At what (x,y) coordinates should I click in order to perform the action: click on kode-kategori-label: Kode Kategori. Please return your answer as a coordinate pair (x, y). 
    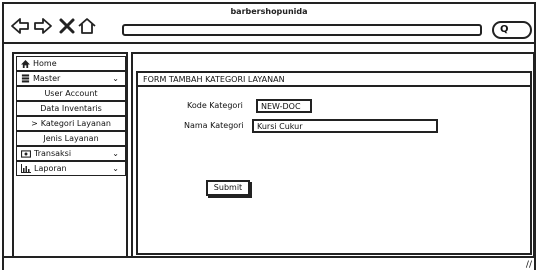
    Looking at the image, I should click on (215, 105).